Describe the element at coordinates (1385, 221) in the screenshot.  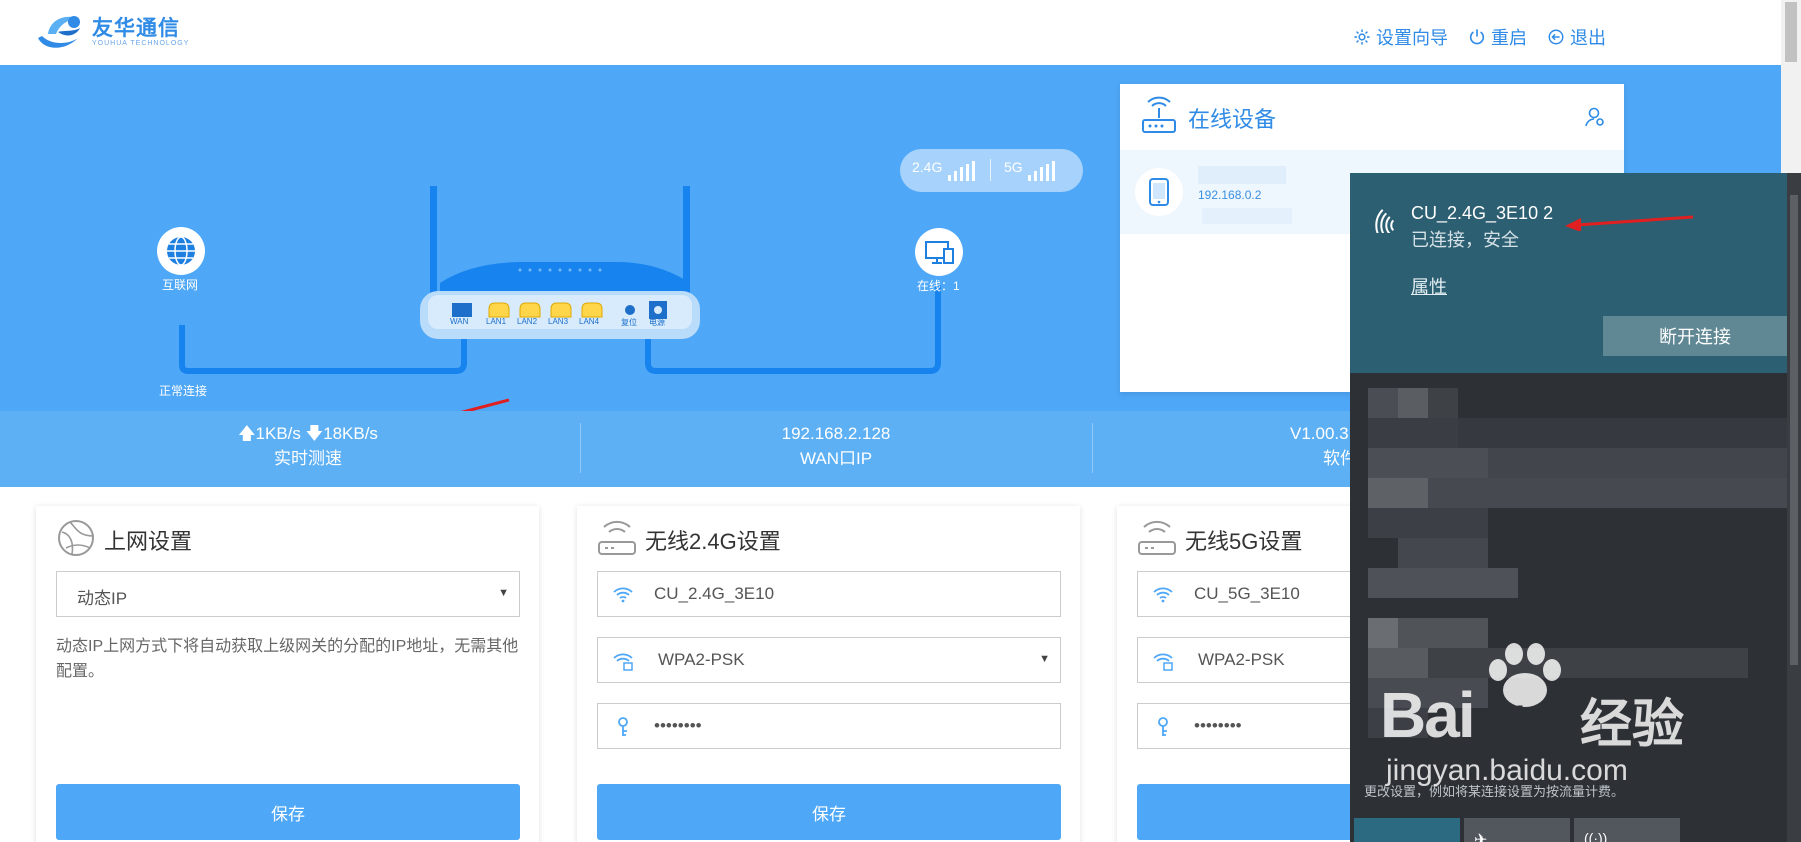
I see `wifi-signal-icon` at that location.